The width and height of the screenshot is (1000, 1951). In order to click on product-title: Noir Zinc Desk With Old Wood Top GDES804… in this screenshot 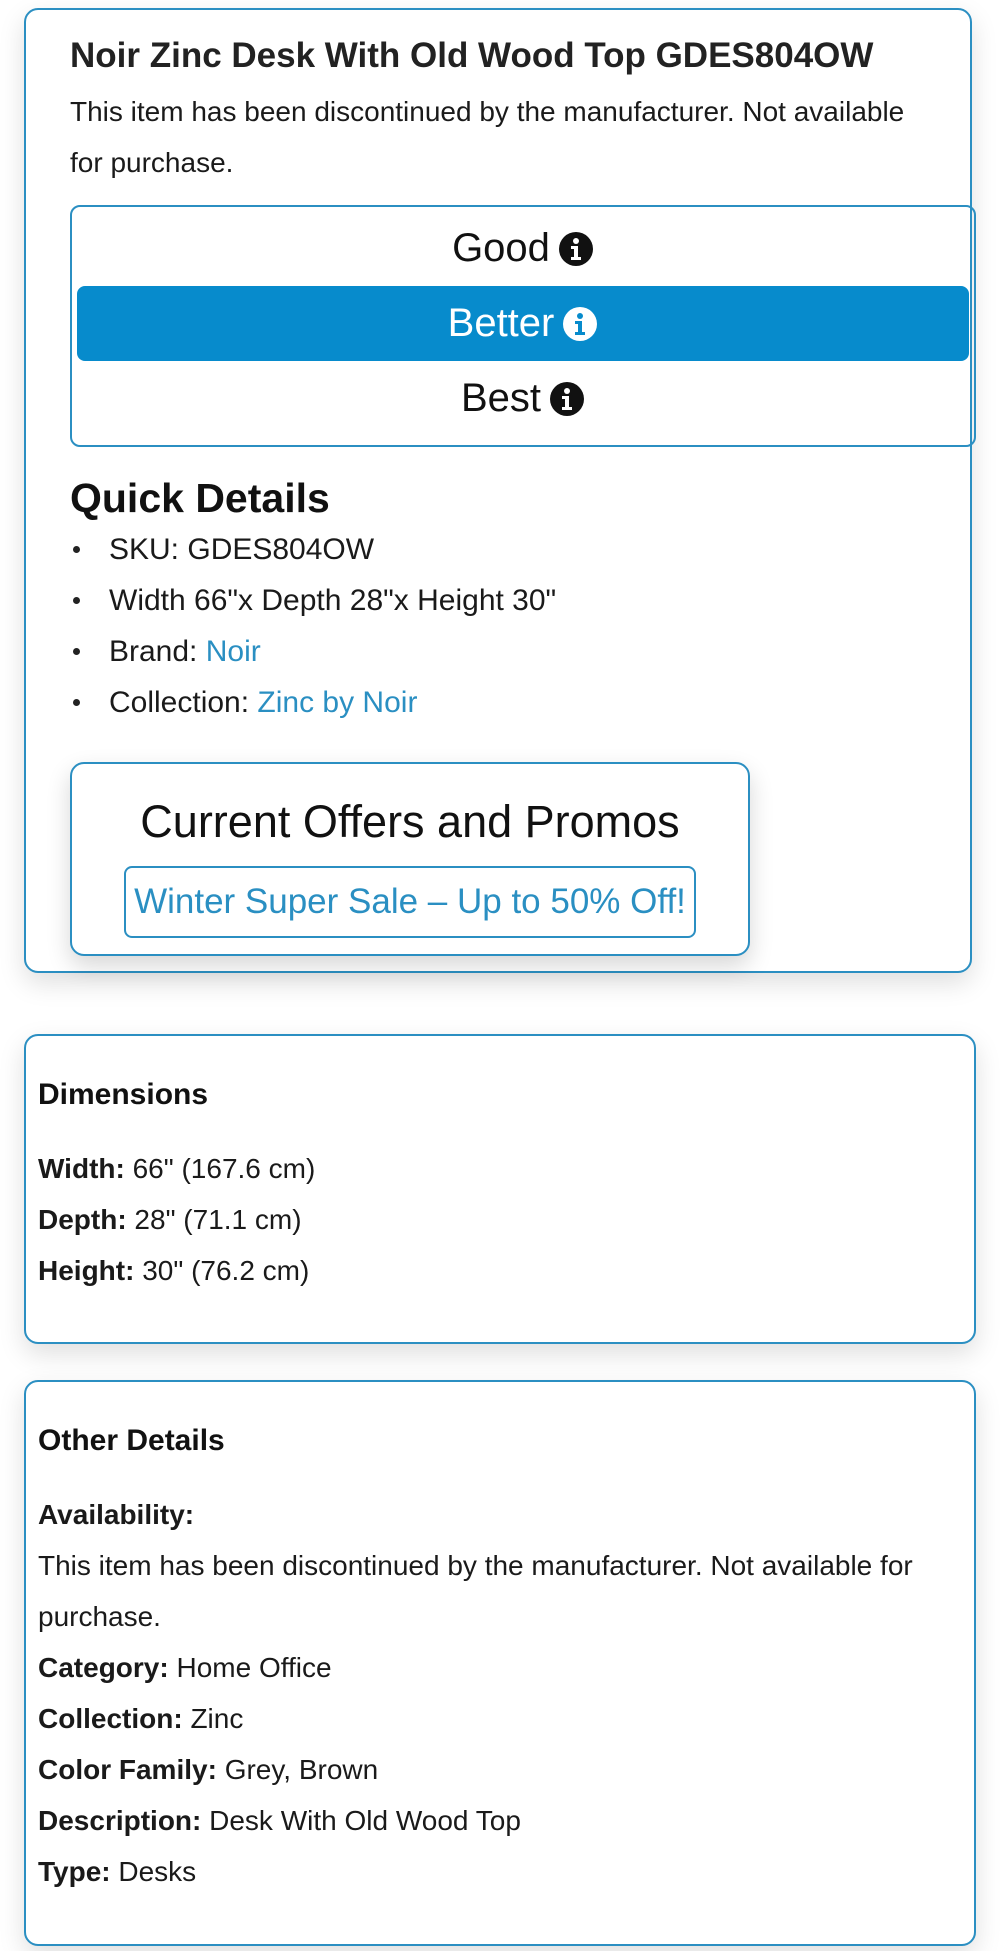, I will do `click(472, 55)`.